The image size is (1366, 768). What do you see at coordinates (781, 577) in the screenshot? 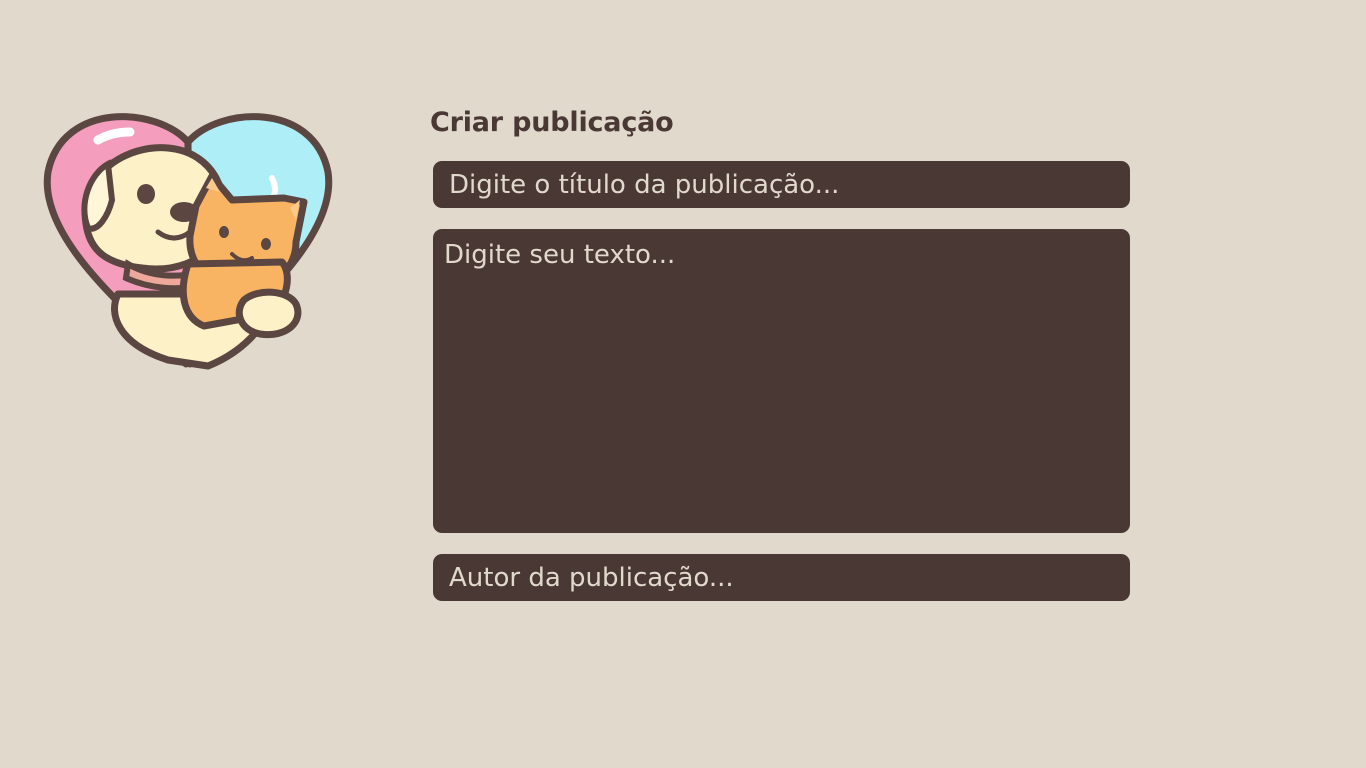
I see `post-author-input` at bounding box center [781, 577].